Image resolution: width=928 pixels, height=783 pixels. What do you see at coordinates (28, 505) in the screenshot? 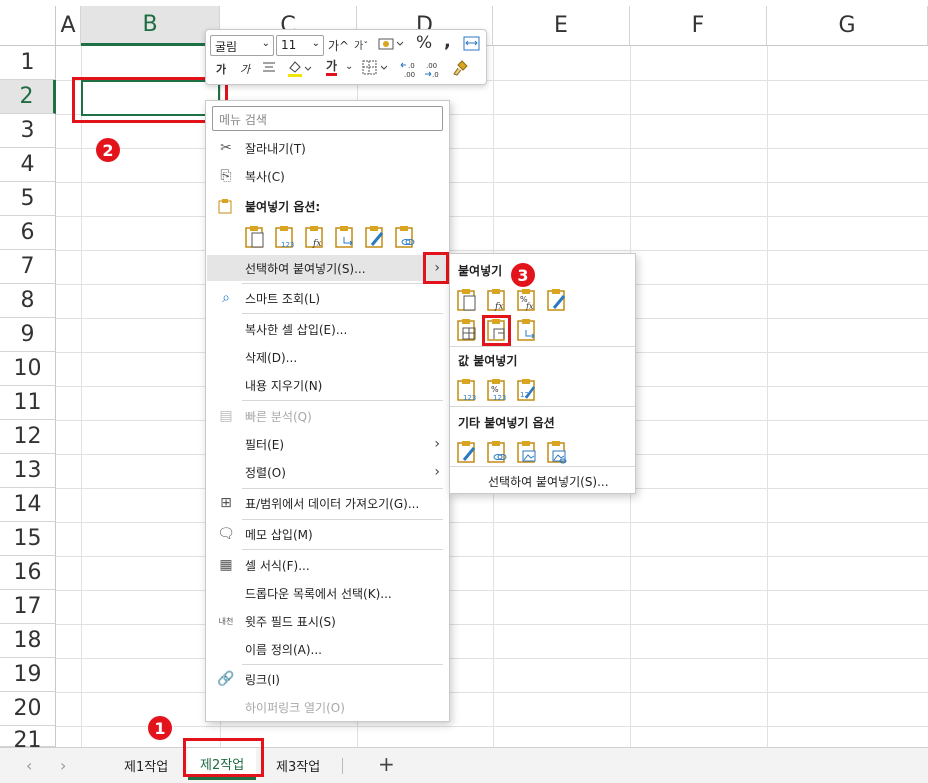
I see `row-header-14: 14` at bounding box center [28, 505].